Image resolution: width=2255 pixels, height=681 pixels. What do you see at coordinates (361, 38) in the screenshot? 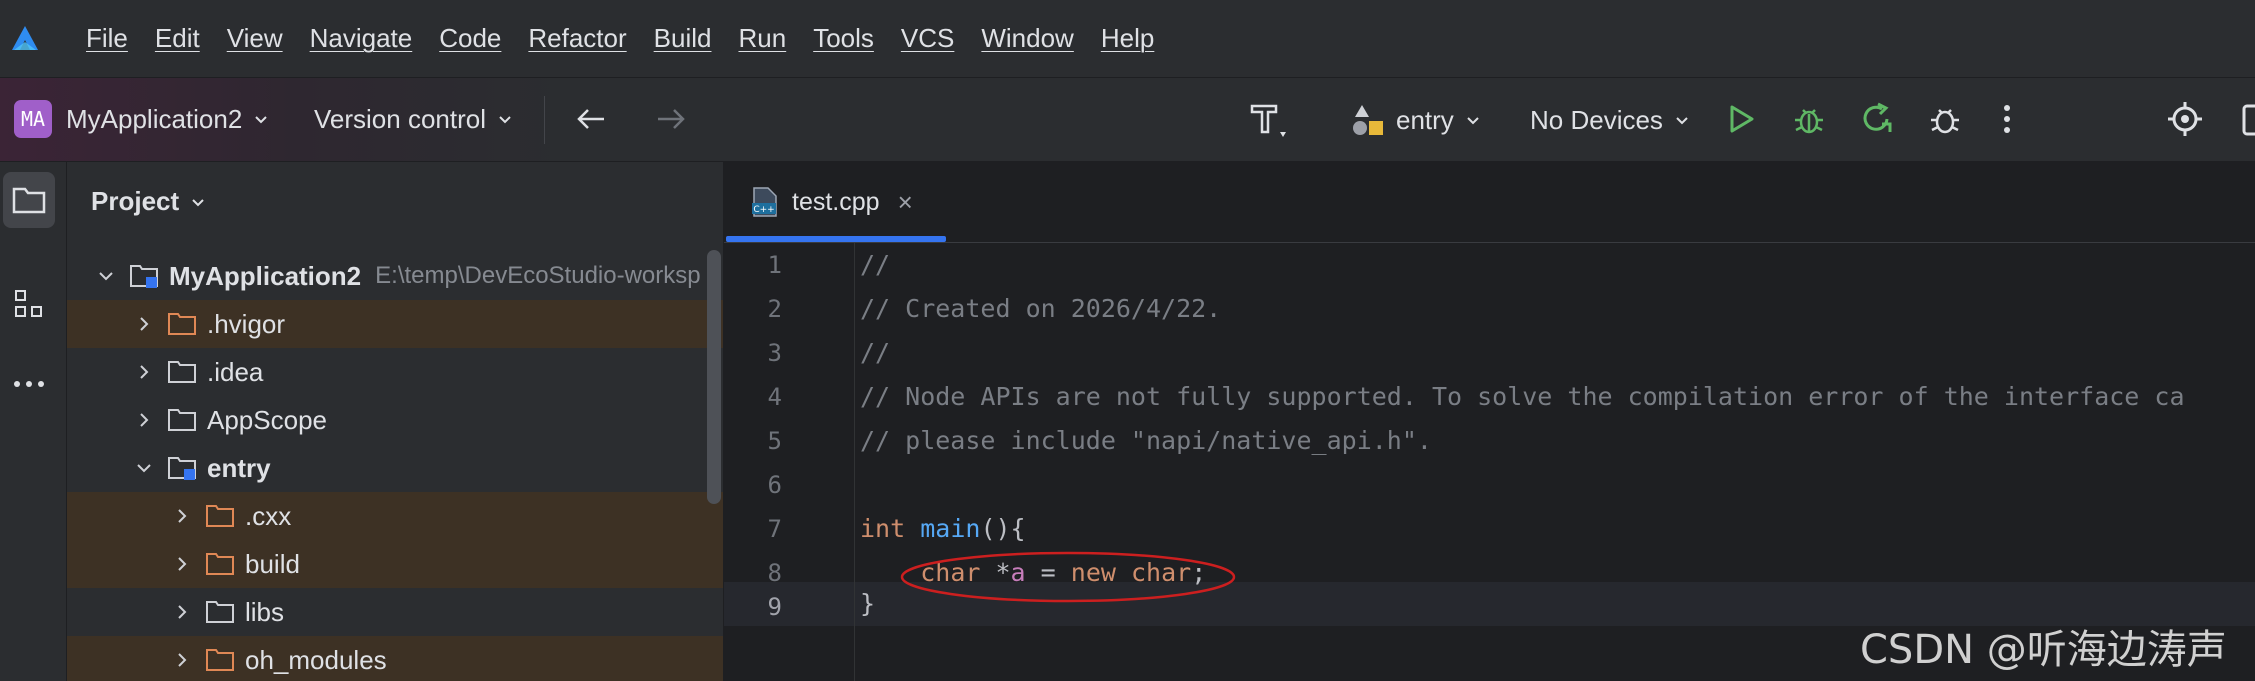
I see `menu-navigate: Navigate` at bounding box center [361, 38].